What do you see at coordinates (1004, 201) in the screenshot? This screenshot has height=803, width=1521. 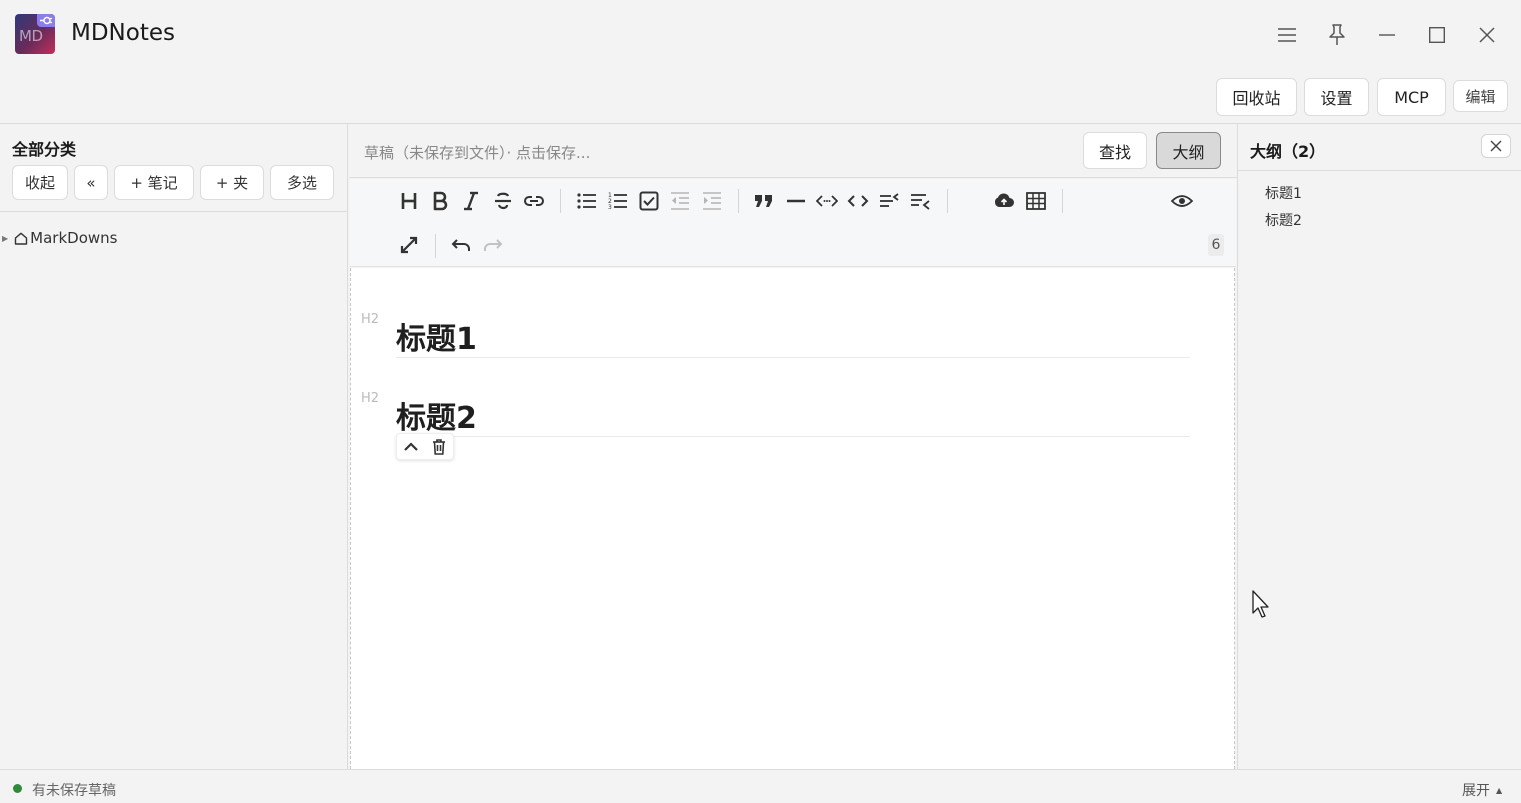 I see `upload-icon` at bounding box center [1004, 201].